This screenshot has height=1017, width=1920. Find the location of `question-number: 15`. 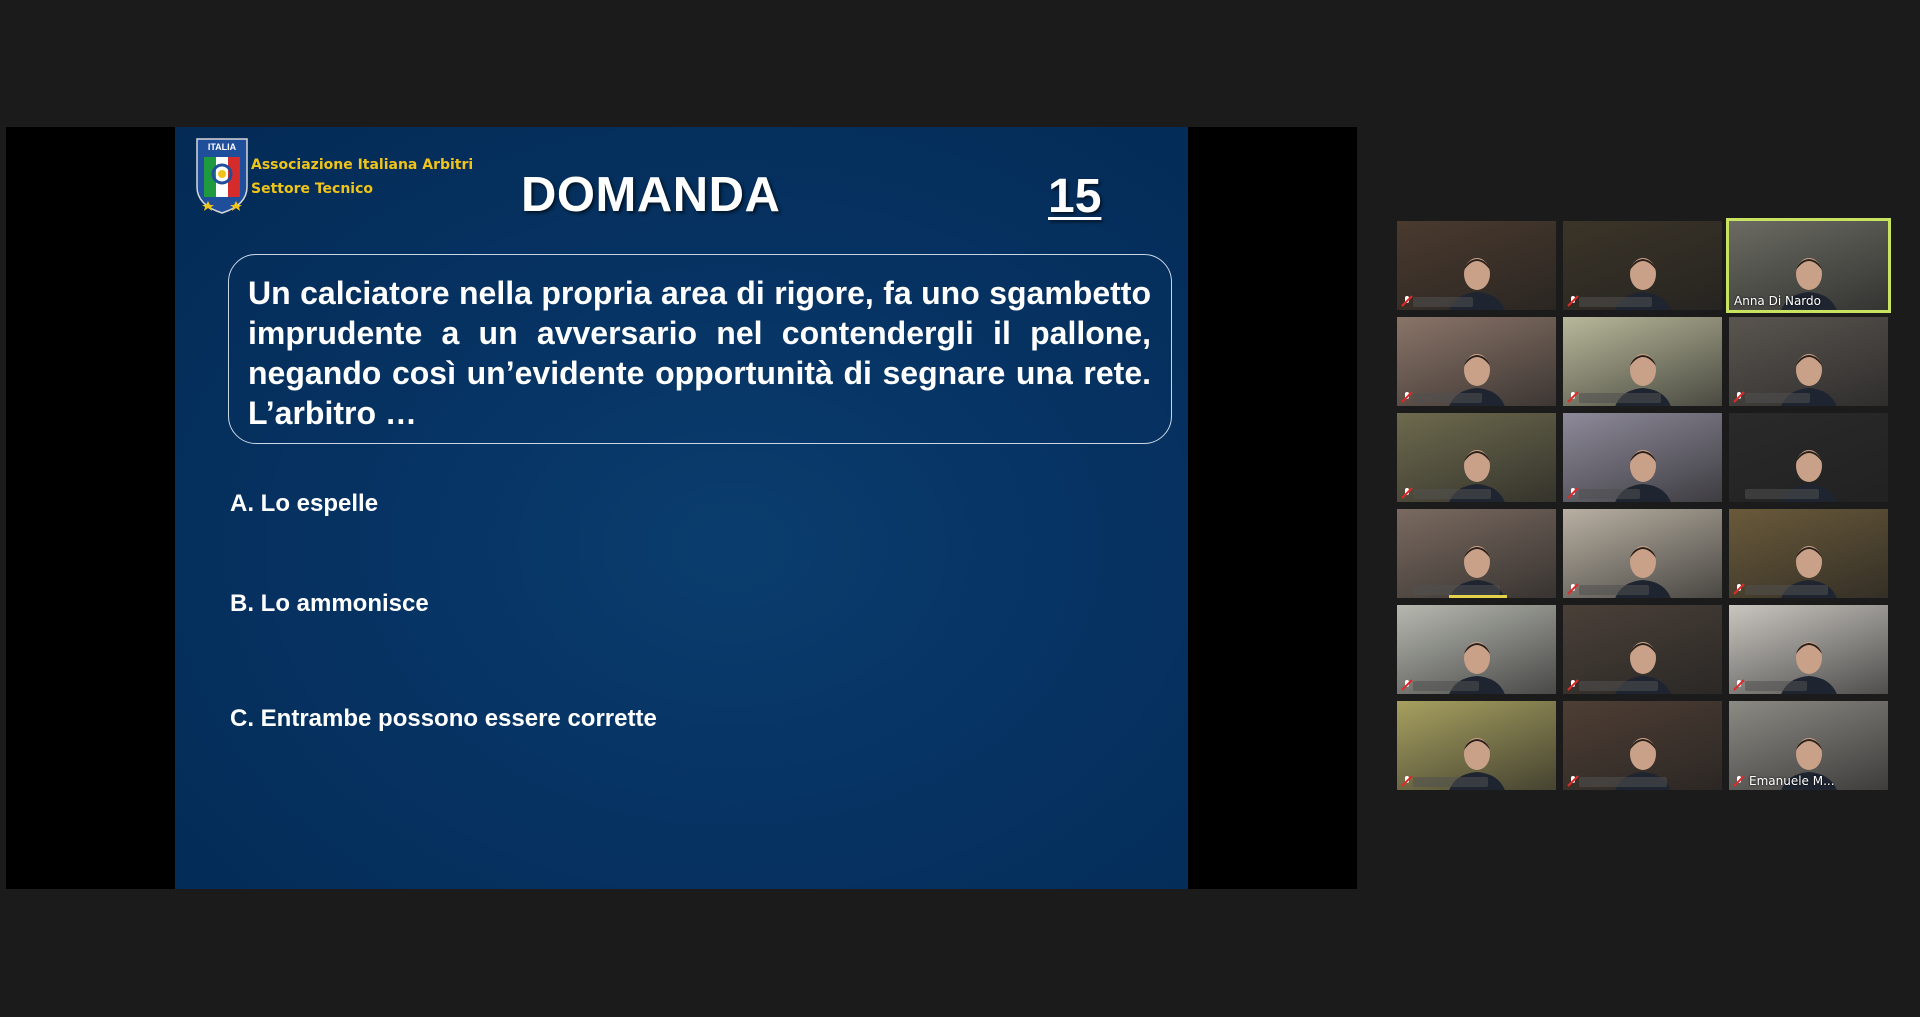

question-number: 15 is located at coordinates (1075, 196).